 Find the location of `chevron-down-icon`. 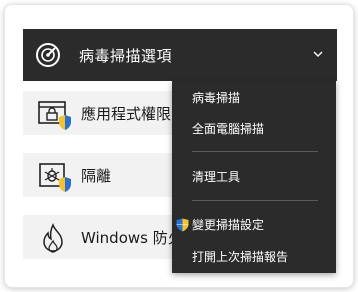

chevron-down-icon is located at coordinates (318, 54).